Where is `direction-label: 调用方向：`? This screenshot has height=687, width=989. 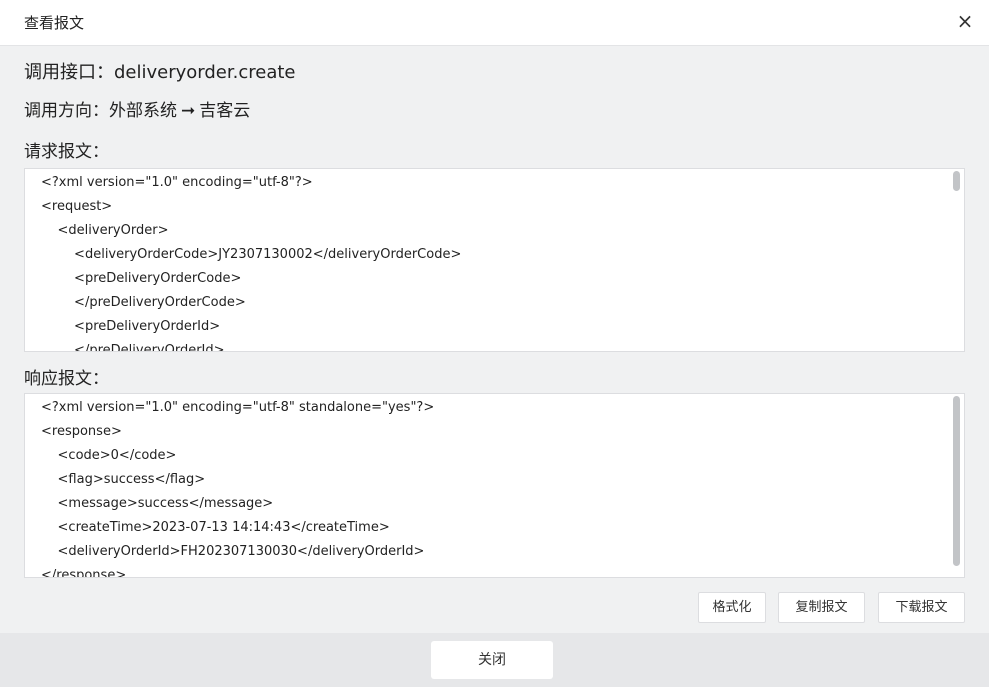 direction-label: 调用方向： is located at coordinates (66, 111).